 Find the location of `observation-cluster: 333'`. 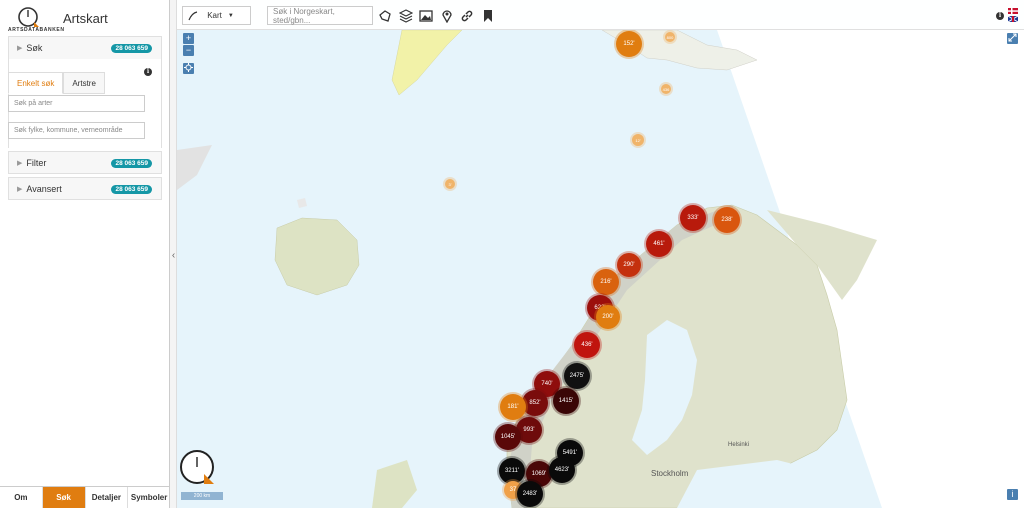

observation-cluster: 333' is located at coordinates (693, 218).